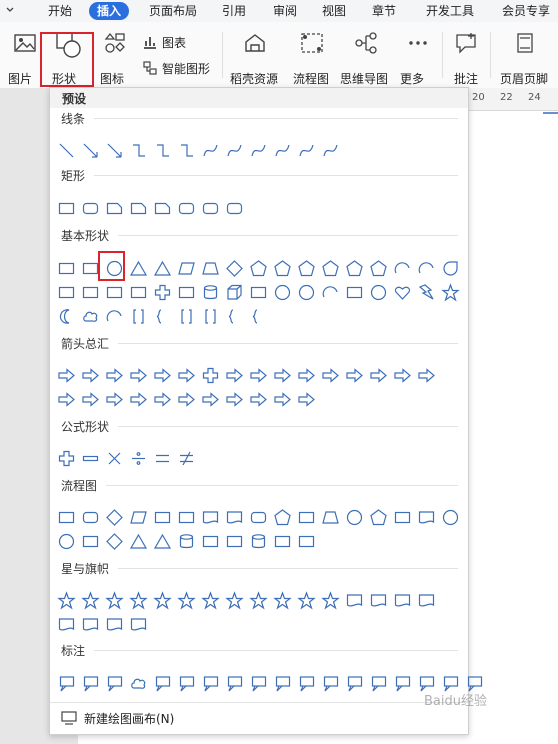 The image size is (558, 744). What do you see at coordinates (402, 600) in the screenshot?
I see `curved-ribbon-up-icon` at bounding box center [402, 600].